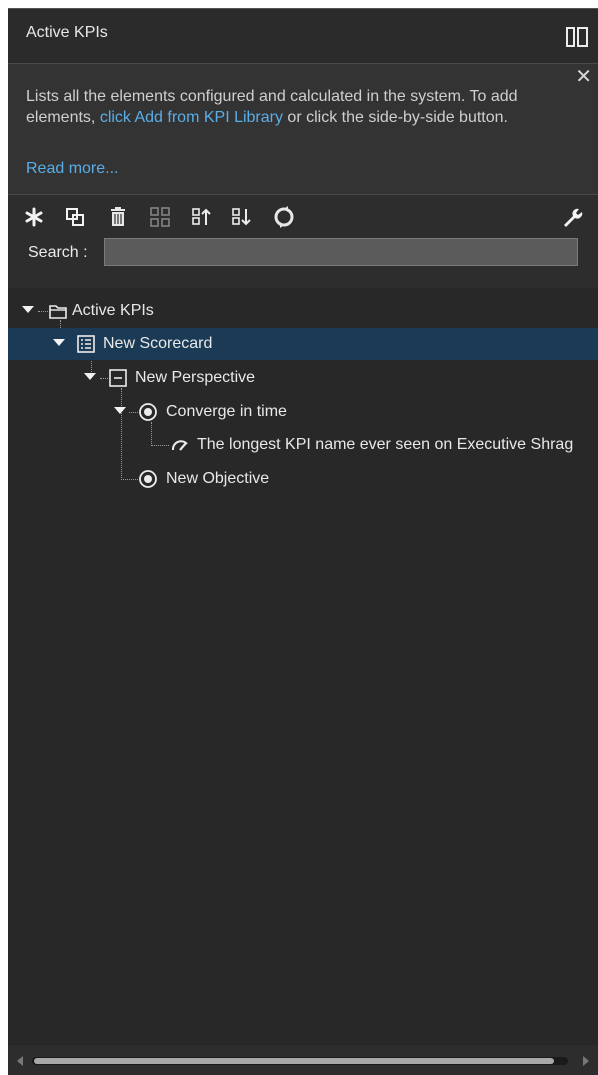 The width and height of the screenshot is (598, 1075). What do you see at coordinates (226, 411) in the screenshot?
I see `tree-item-label: Converge in time` at bounding box center [226, 411].